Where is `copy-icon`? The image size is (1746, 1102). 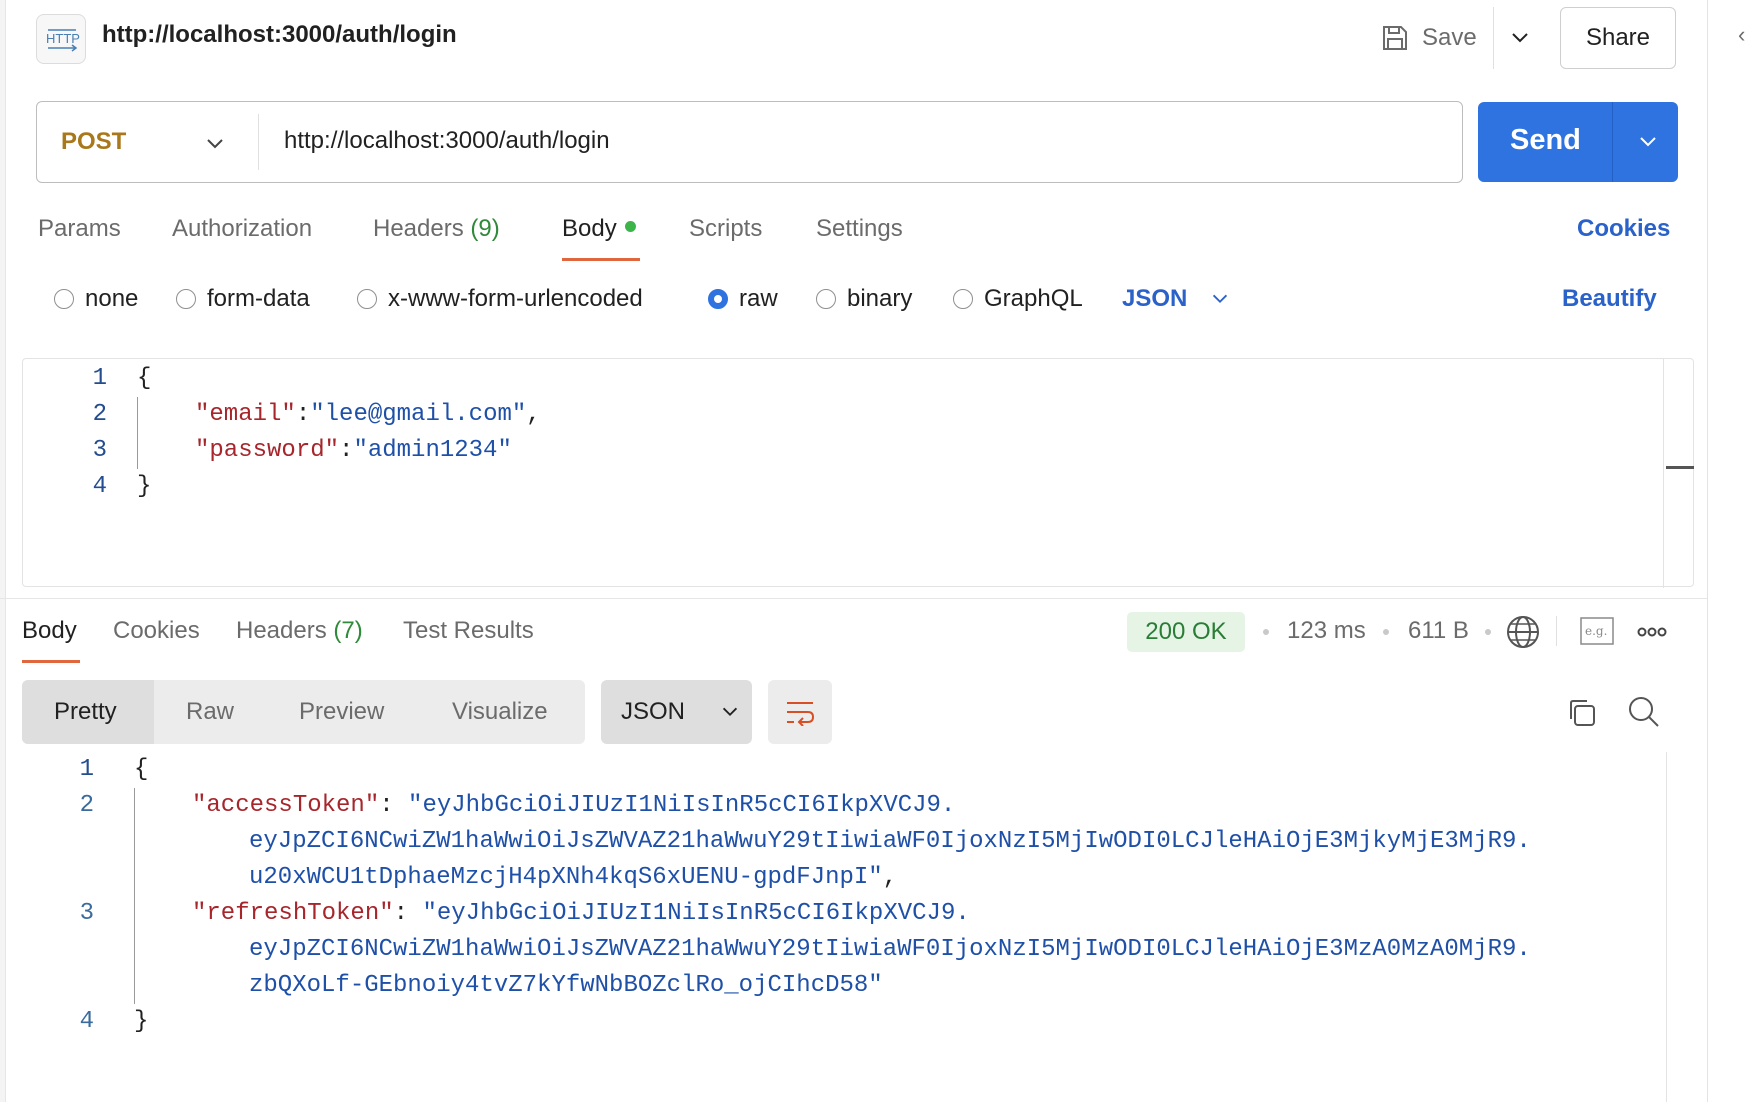 copy-icon is located at coordinates (1582, 713).